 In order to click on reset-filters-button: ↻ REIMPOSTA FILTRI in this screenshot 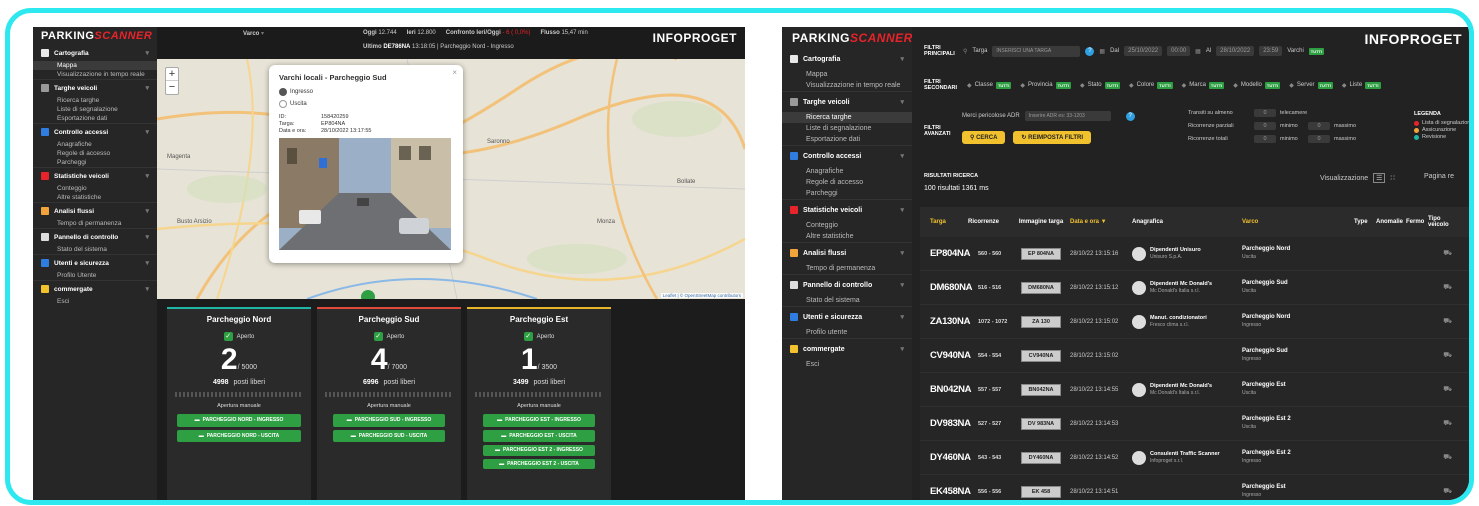, I will do `click(1052, 137)`.